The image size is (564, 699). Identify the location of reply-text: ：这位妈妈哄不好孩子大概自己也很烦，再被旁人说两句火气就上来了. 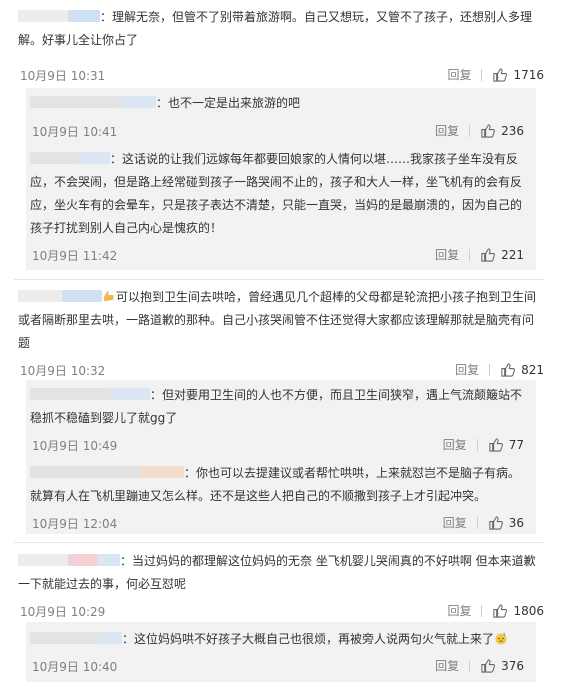
(280, 639).